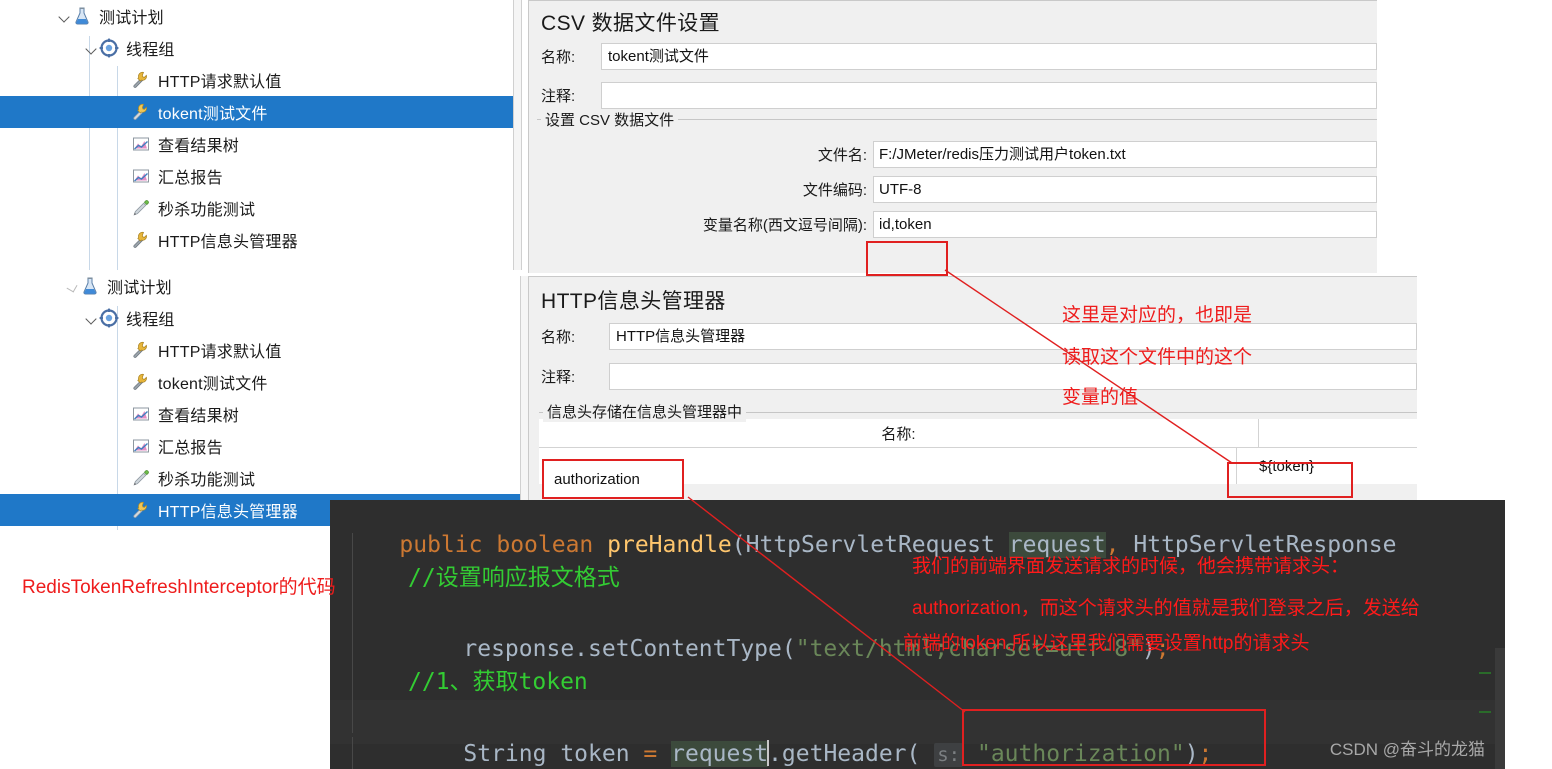 The width and height of the screenshot is (1552, 769). I want to click on annotation-text-2: 读取这个文件中的这个, so click(1157, 357).